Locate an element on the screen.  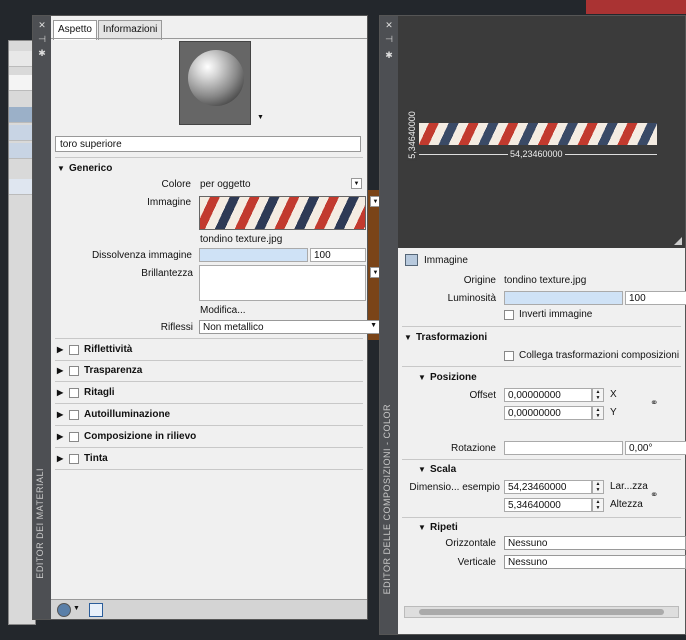
offset-y-spinner: ▲ ▼ is located at coordinates (598, 413).